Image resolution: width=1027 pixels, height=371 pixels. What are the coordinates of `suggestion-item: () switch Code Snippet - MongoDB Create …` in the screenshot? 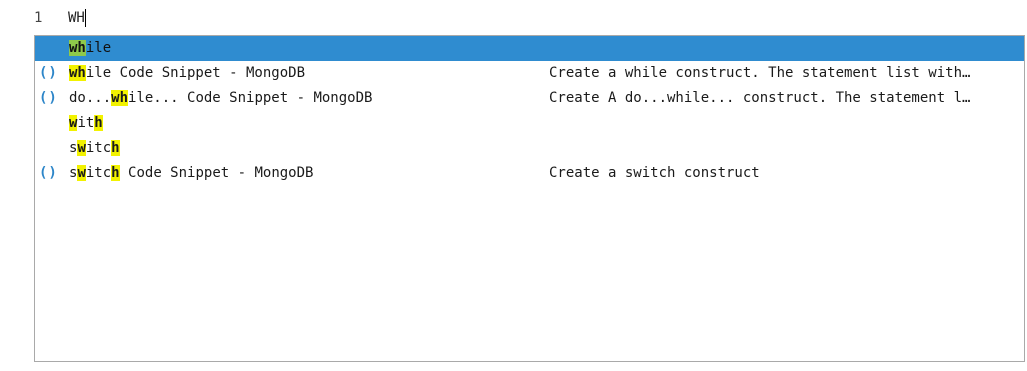 It's located at (529, 173).